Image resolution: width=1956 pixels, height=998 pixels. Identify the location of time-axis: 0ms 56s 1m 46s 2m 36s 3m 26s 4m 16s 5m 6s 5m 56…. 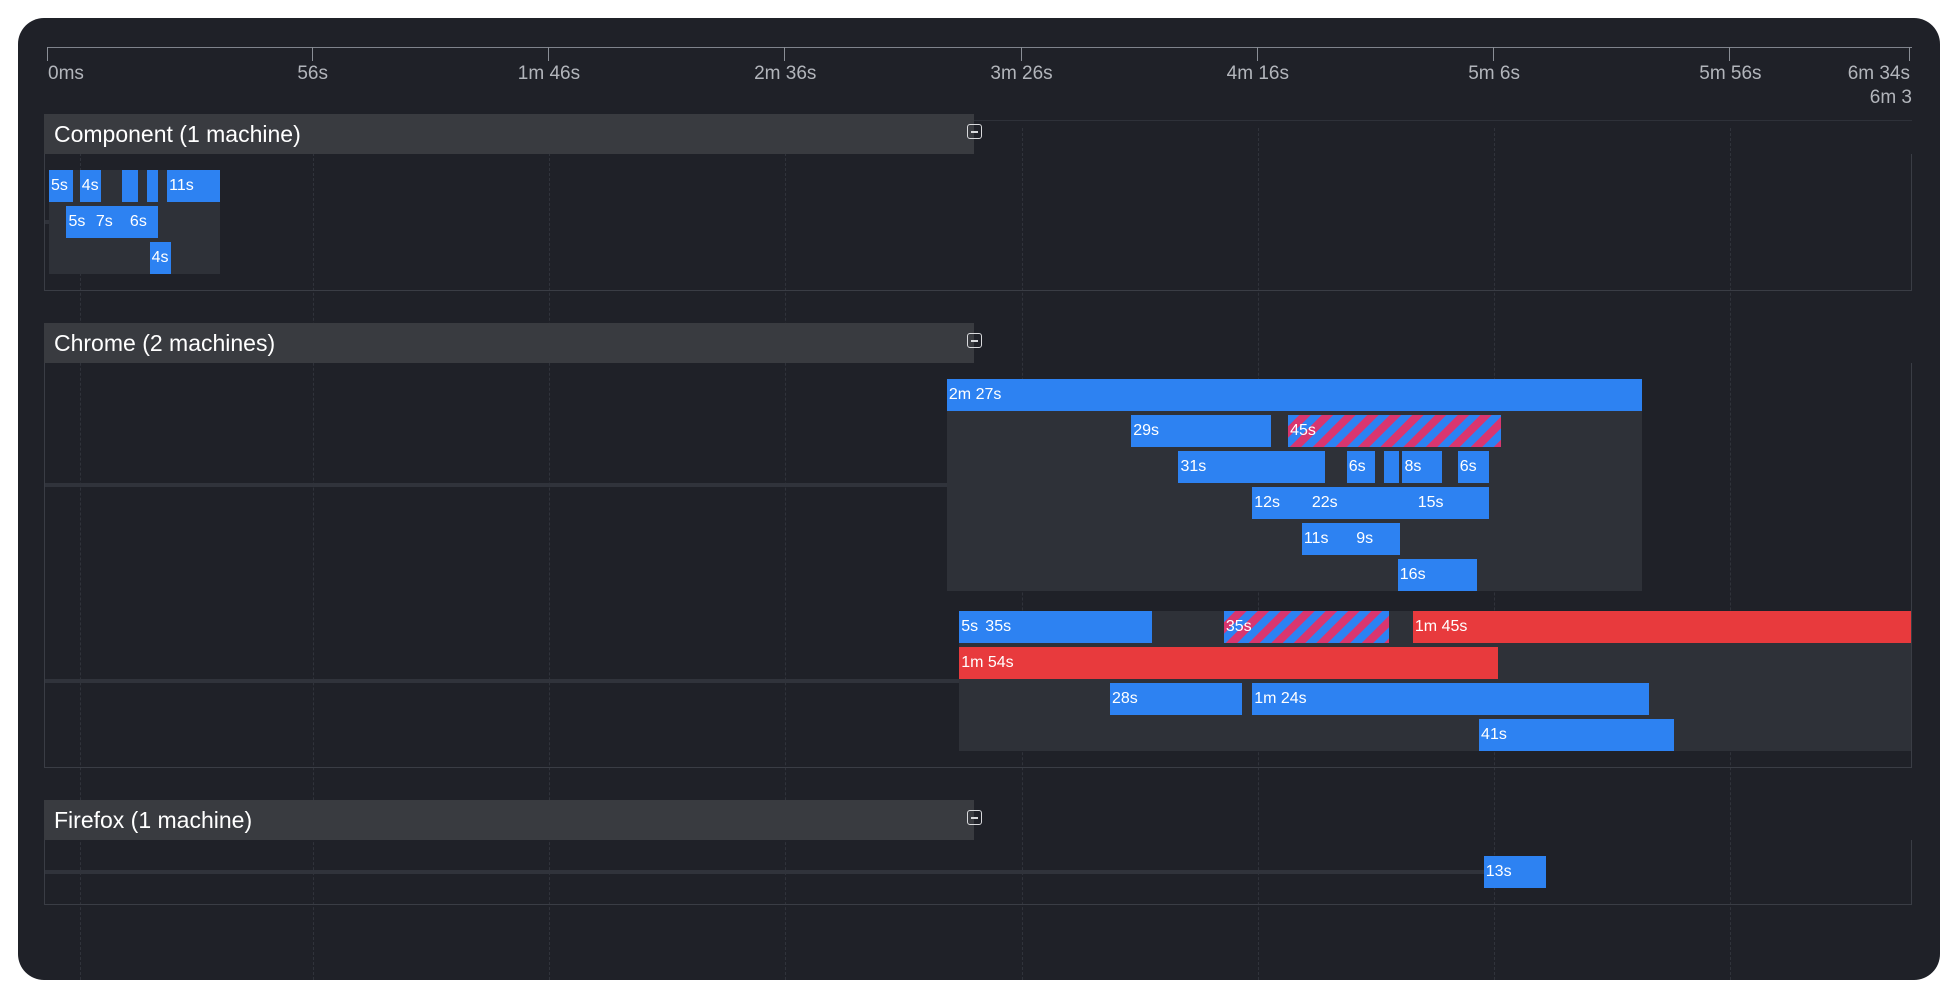
(979, 73).